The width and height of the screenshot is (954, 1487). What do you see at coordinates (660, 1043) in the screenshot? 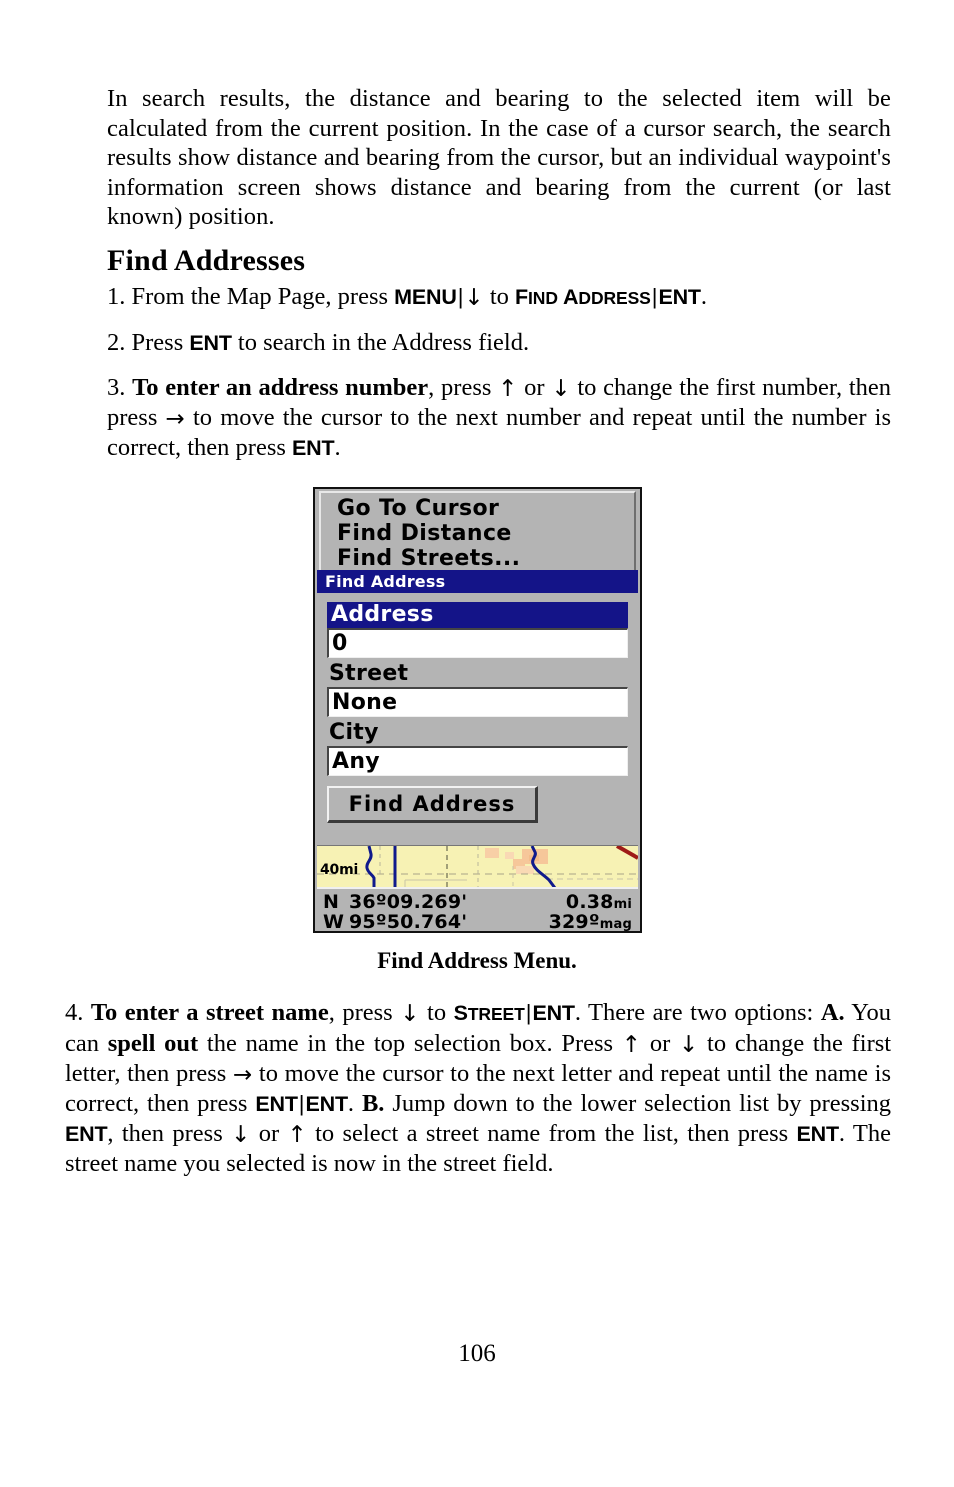
I see `step-4-text-6: or` at bounding box center [660, 1043].